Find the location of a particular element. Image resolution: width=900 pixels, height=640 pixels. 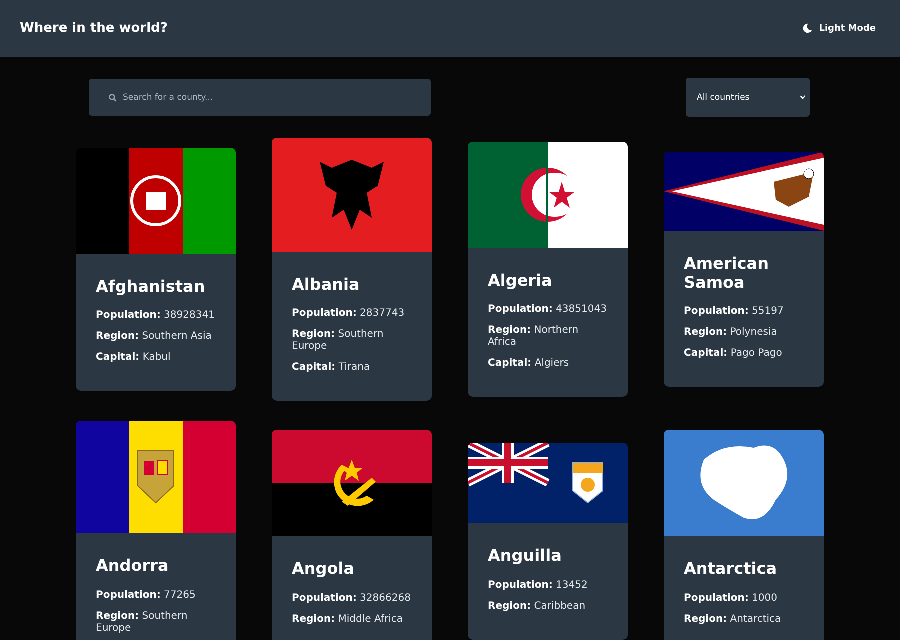

country-card: Afghanistan Population: 38928341 Region: Southern Asia Capital: Kabul is located at coordinates (156, 270).